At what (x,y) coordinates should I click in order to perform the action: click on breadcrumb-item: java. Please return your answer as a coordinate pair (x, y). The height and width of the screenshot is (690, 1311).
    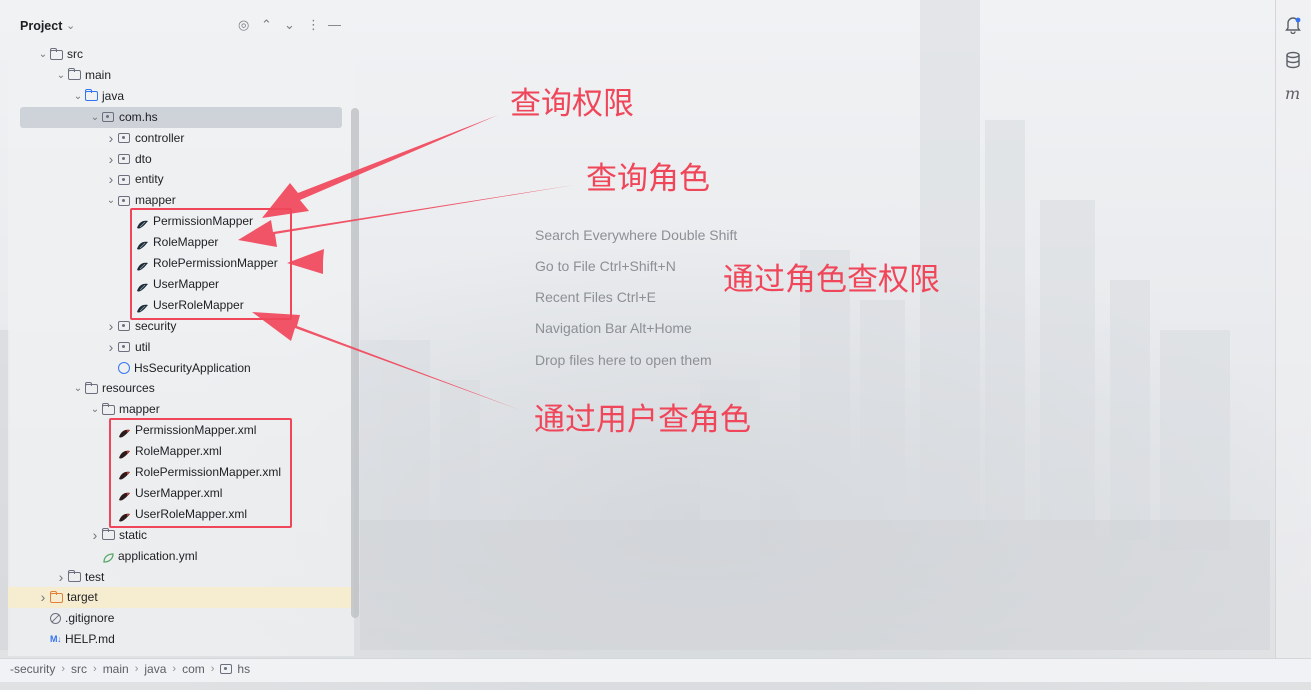
    Looking at the image, I should click on (155, 669).